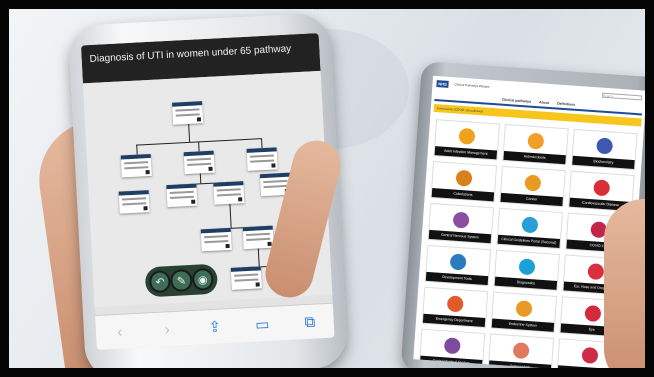 This screenshot has height=377, width=654. Describe the element at coordinates (520, 364) in the screenshot. I see `category-label: Gynaecology` at that location.